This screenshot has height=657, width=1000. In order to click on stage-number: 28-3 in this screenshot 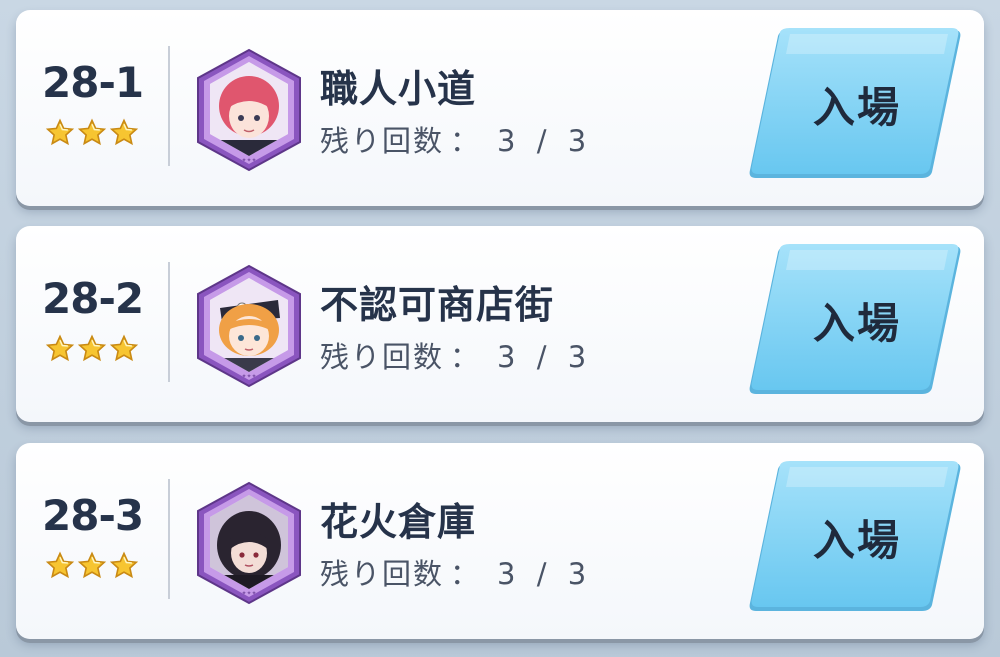, I will do `click(93, 515)`.